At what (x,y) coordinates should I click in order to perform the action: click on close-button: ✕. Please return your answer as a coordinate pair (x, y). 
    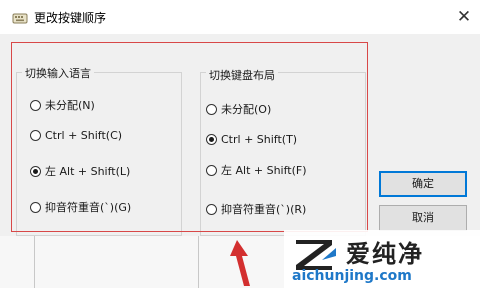
    Looking at the image, I should click on (464, 17).